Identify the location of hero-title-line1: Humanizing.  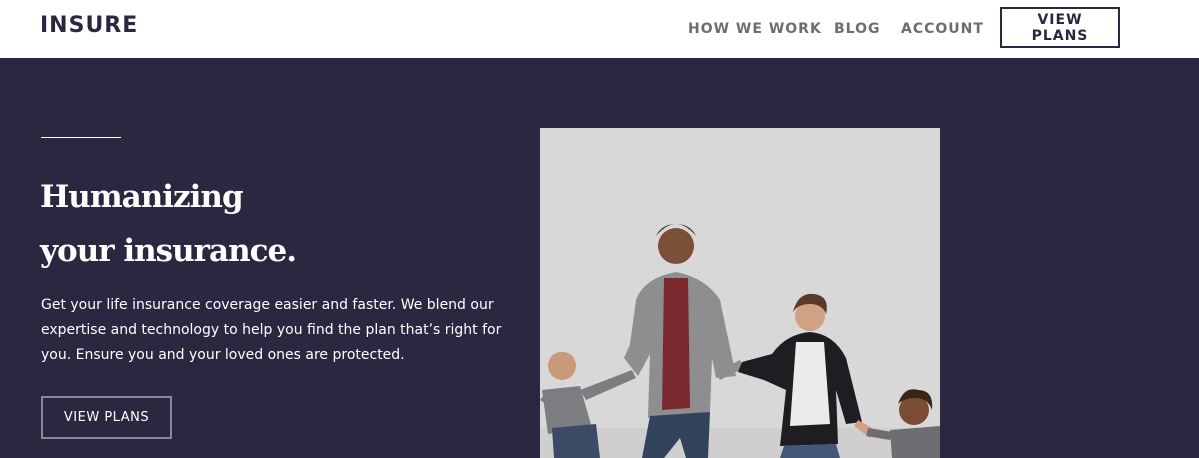
(142, 197).